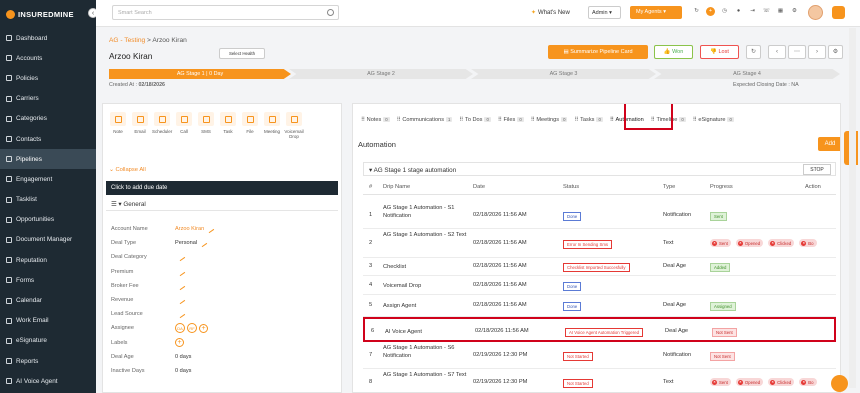  Describe the element at coordinates (48, 381) in the screenshot. I see `sidebar-item-ai-voice-agent: AI Voice Agent` at that location.